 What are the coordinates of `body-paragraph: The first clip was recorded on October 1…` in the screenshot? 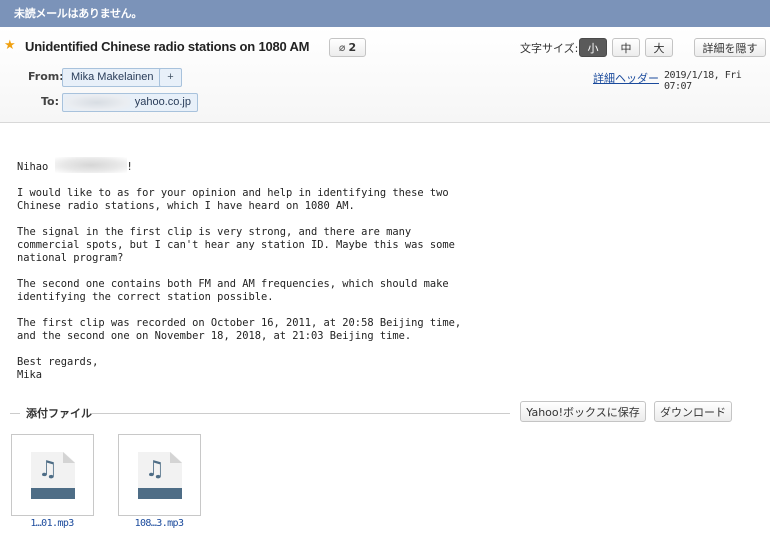 It's located at (239, 329).